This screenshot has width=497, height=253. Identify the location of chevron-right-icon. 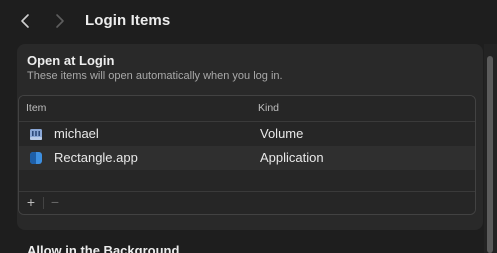
(60, 21).